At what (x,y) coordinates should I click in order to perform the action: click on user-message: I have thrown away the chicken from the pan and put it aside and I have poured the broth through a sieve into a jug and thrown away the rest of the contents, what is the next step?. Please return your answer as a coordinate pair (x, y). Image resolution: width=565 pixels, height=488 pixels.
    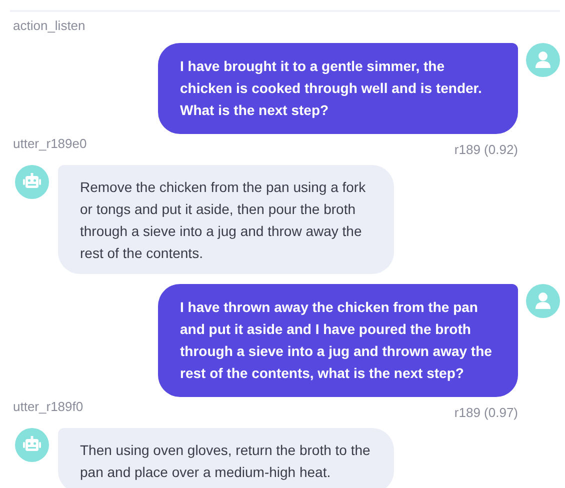
    Looking at the image, I should click on (338, 340).